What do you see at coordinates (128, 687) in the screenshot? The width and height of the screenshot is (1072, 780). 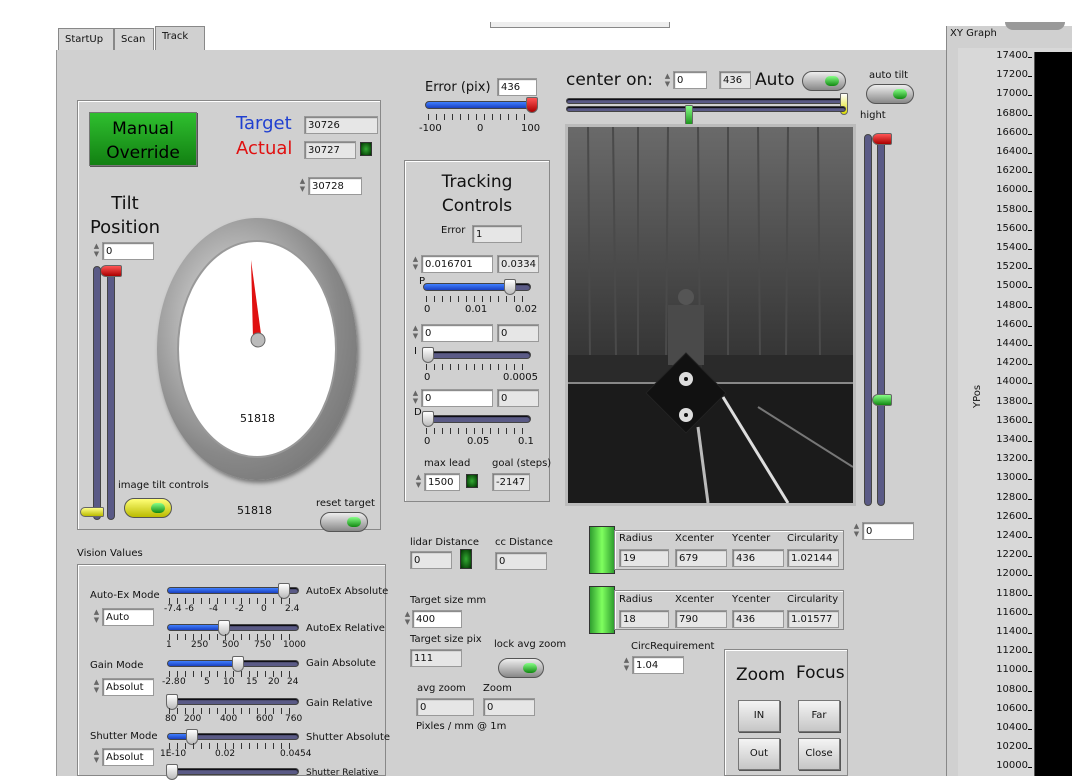 I see `gain-mode-value: Absolut` at bounding box center [128, 687].